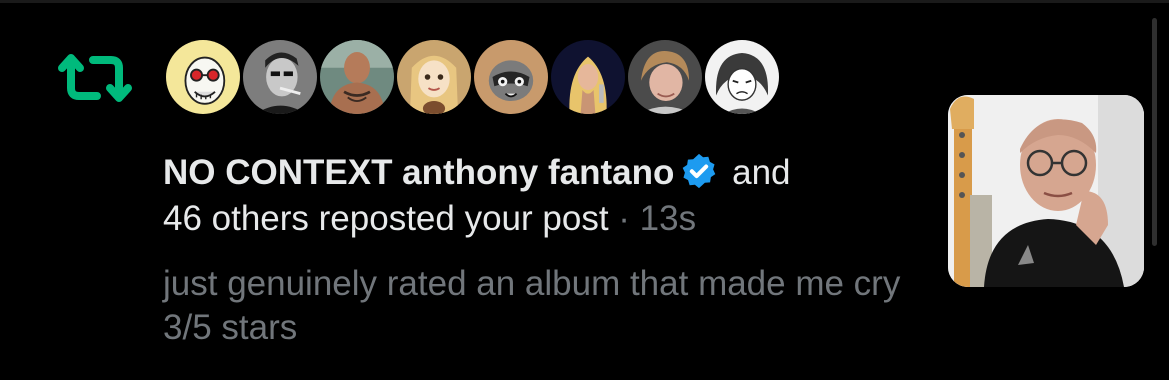 The width and height of the screenshot is (1169, 380). I want to click on reposter-avatars, so click(472, 77).